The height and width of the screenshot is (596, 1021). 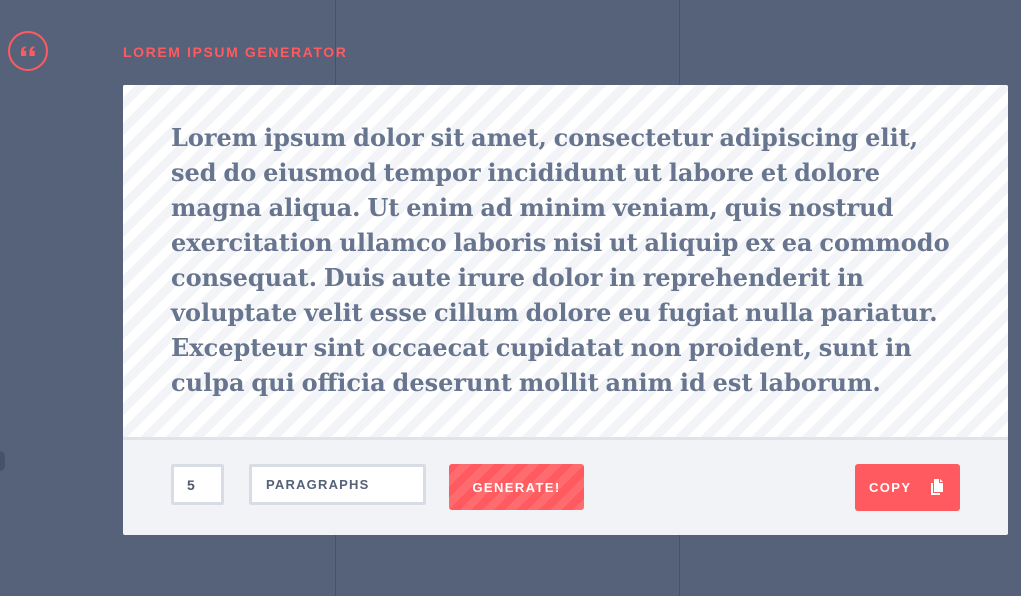 What do you see at coordinates (890, 487) in the screenshot?
I see `copy-button-label: COPY` at bounding box center [890, 487].